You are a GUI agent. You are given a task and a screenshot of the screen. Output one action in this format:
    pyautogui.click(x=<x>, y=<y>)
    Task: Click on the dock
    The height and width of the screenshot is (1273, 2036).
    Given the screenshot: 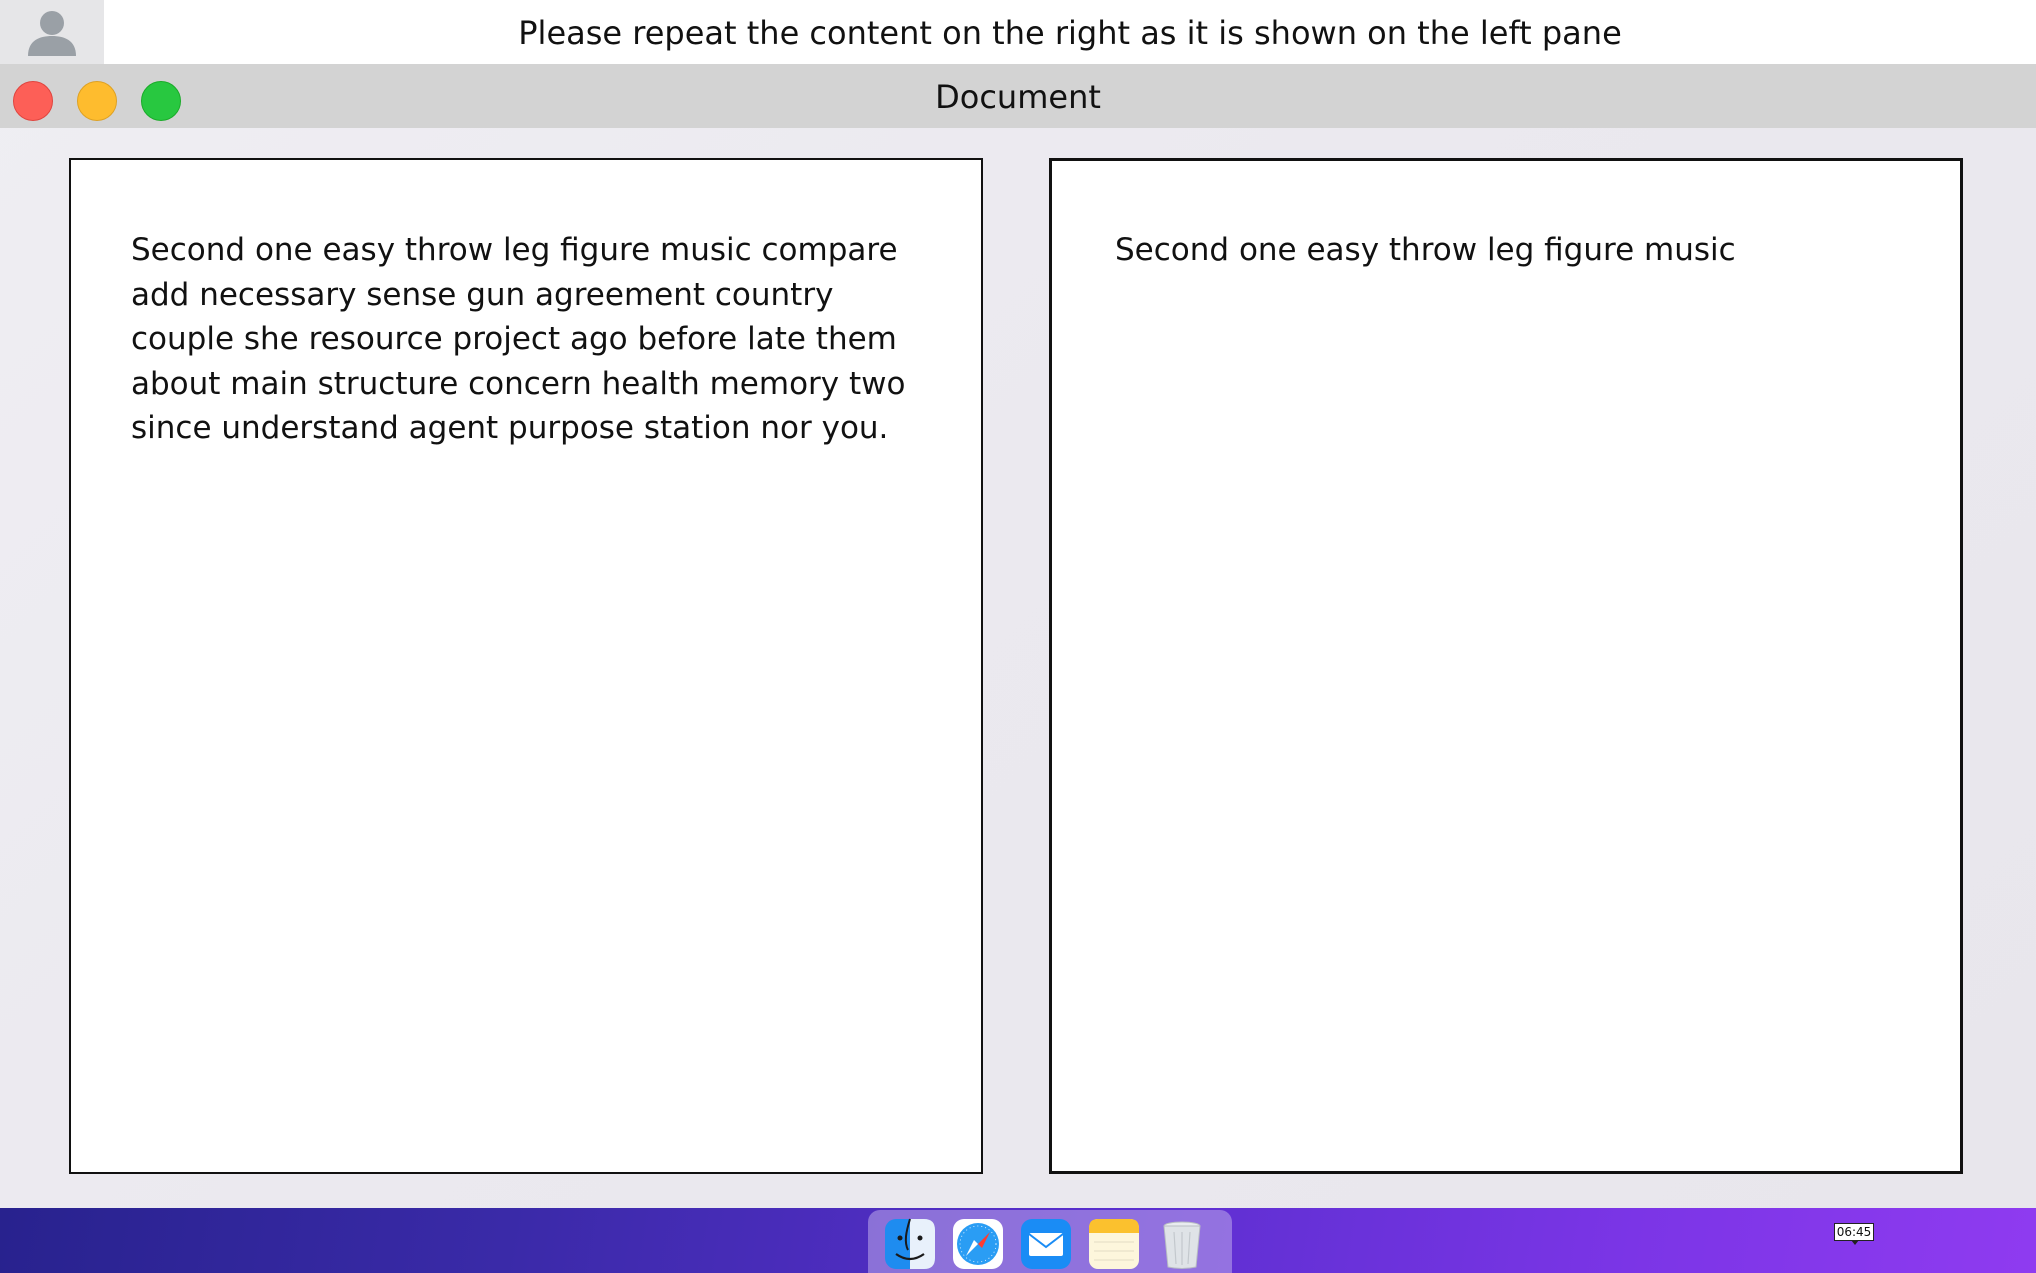 What is the action you would take?
    pyautogui.click(x=1050, y=1241)
    